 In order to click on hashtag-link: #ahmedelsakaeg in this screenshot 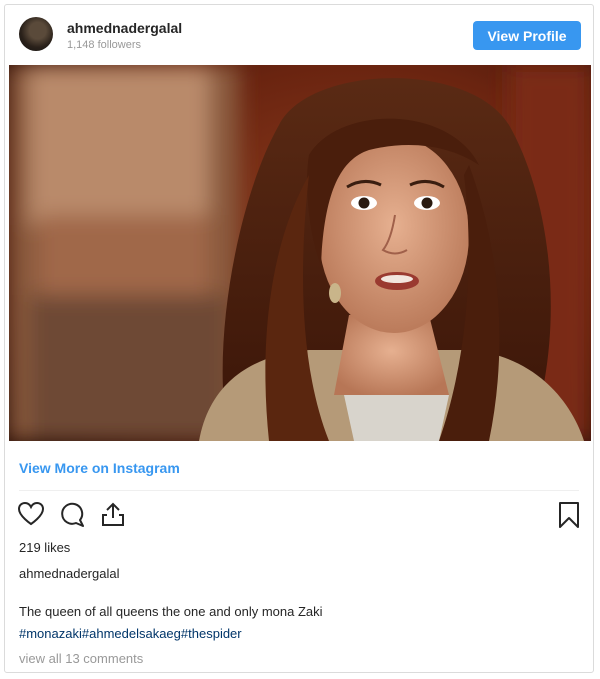, I will do `click(131, 633)`.